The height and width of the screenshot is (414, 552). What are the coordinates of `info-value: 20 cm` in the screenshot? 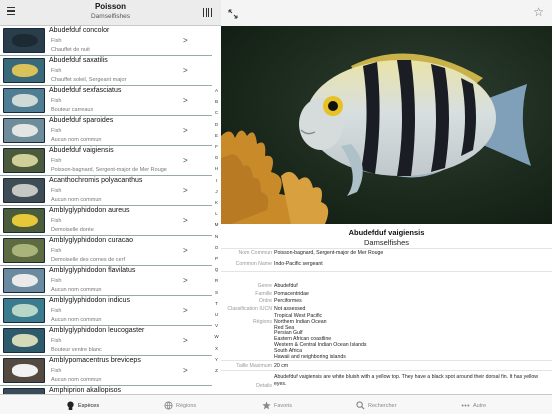 It's located at (281, 366).